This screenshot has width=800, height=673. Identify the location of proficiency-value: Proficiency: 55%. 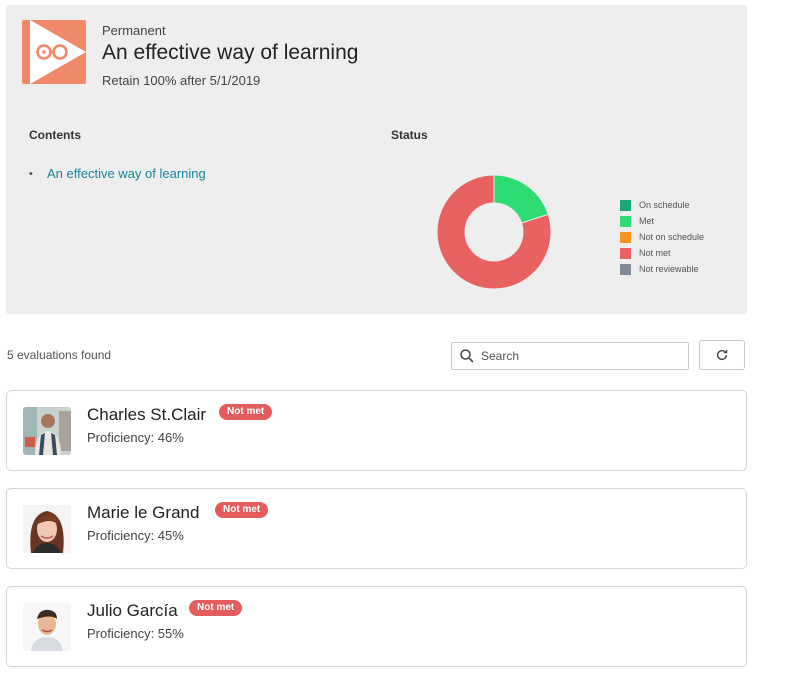
(135, 633).